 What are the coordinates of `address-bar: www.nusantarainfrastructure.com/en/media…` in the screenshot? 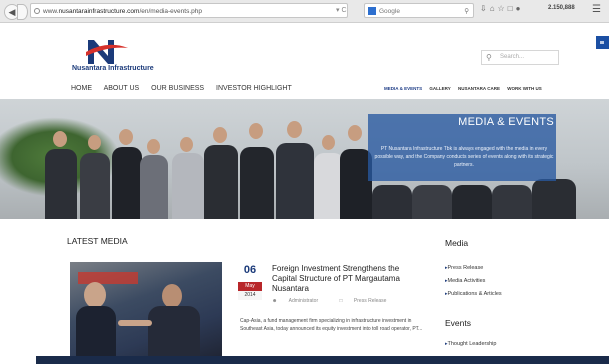 It's located at (189, 10).